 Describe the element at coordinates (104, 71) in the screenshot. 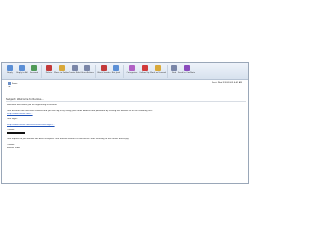

I see `block-sender-button: Block Sender` at that location.